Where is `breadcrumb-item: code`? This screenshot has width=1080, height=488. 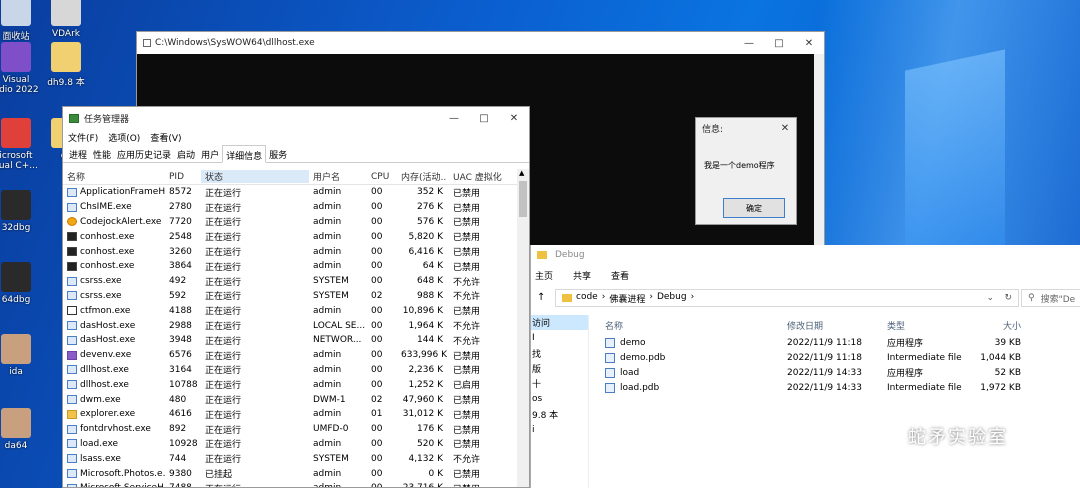 breadcrumb-item: code is located at coordinates (587, 298).